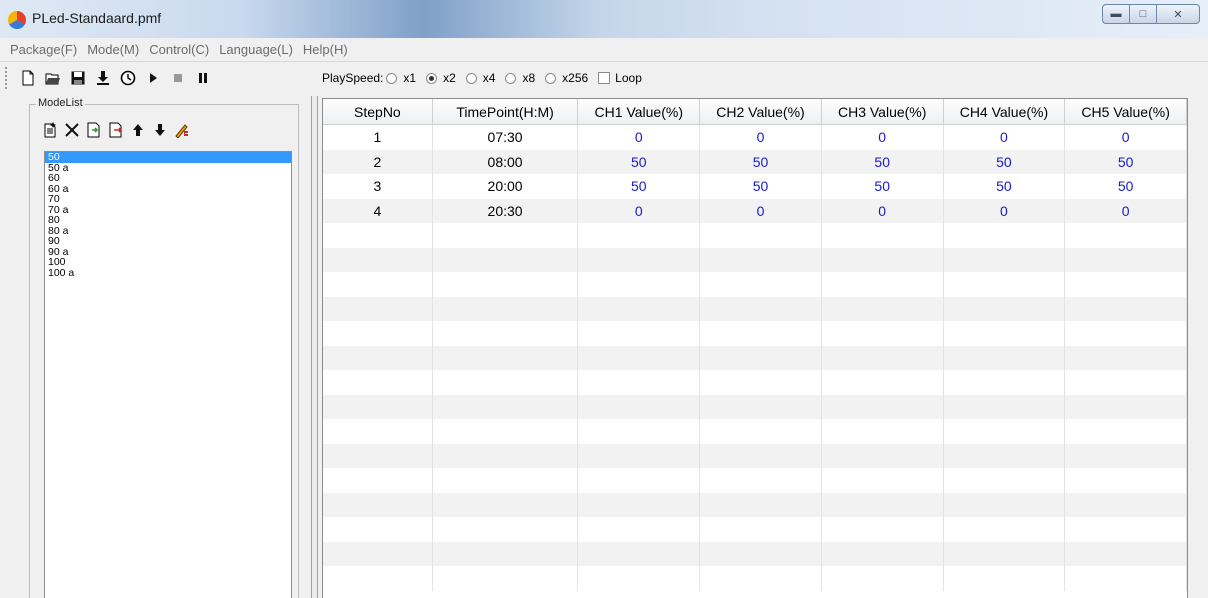 This screenshot has height=598, width=1208. Describe the element at coordinates (168, 273) in the screenshot. I see `list-item: 100 a` at that location.